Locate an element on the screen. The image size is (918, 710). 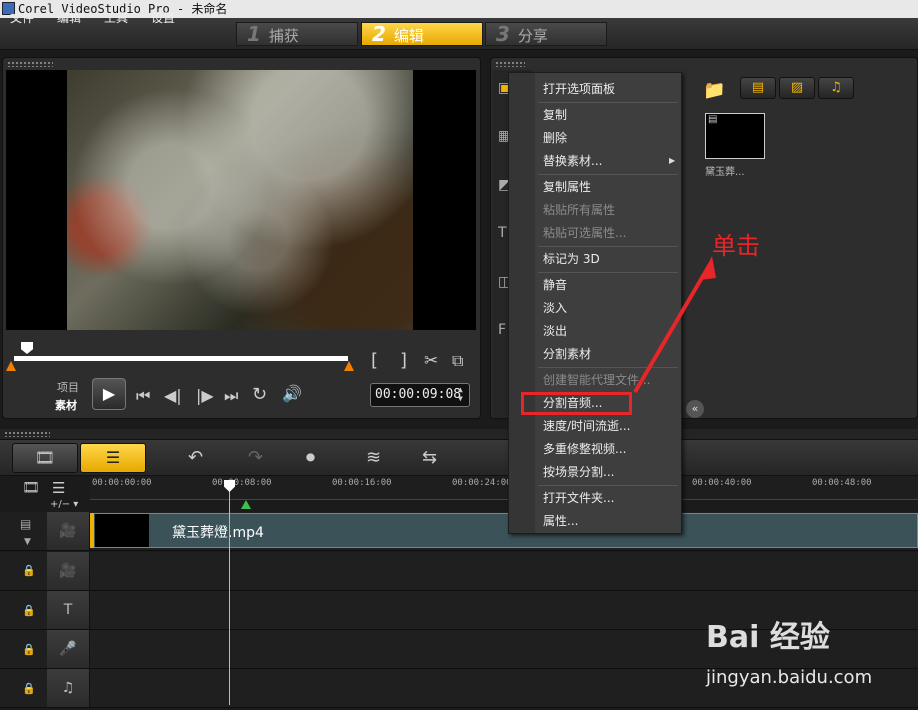
storyboard-view-button: 🎞 is located at coordinates (45, 458).